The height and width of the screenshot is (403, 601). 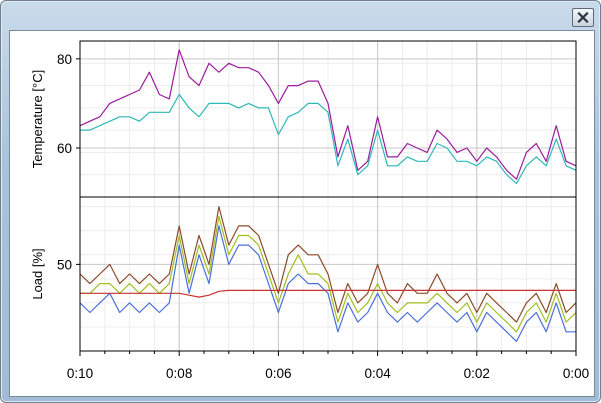 What do you see at coordinates (37, 273) in the screenshot?
I see `load-axis-label: Load [%]` at bounding box center [37, 273].